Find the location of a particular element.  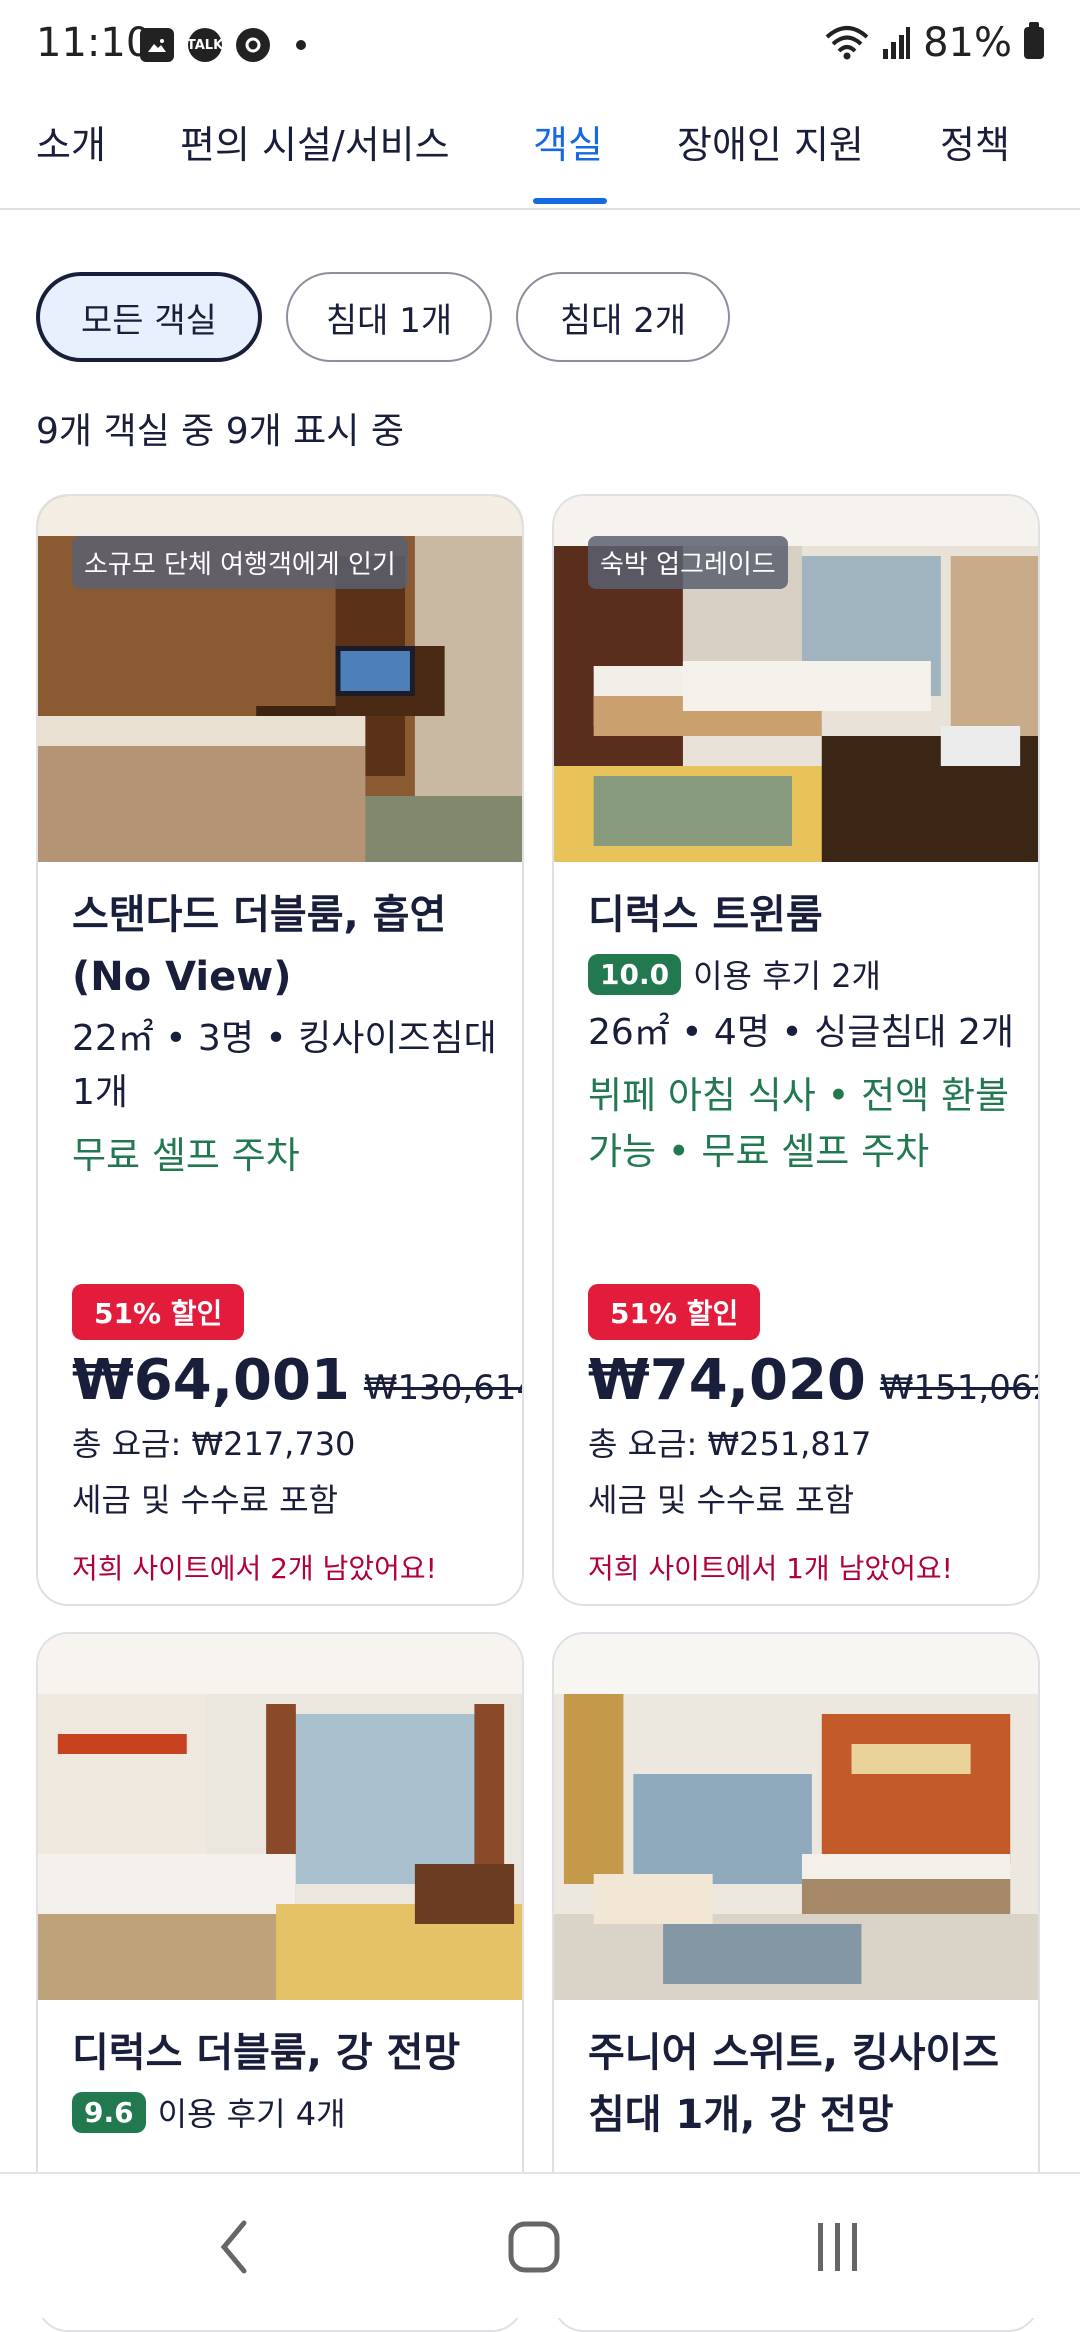

availability-note: 저희 사이트에서 1개 남았어요! is located at coordinates (770, 1568).